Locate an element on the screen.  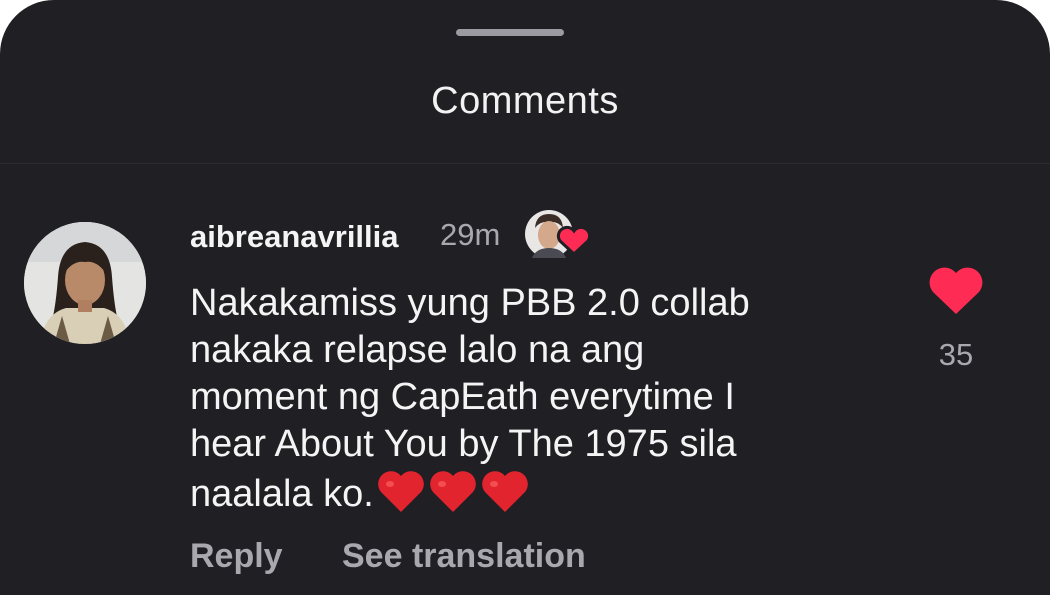
comment-timestamp: 29m is located at coordinates (470, 234).